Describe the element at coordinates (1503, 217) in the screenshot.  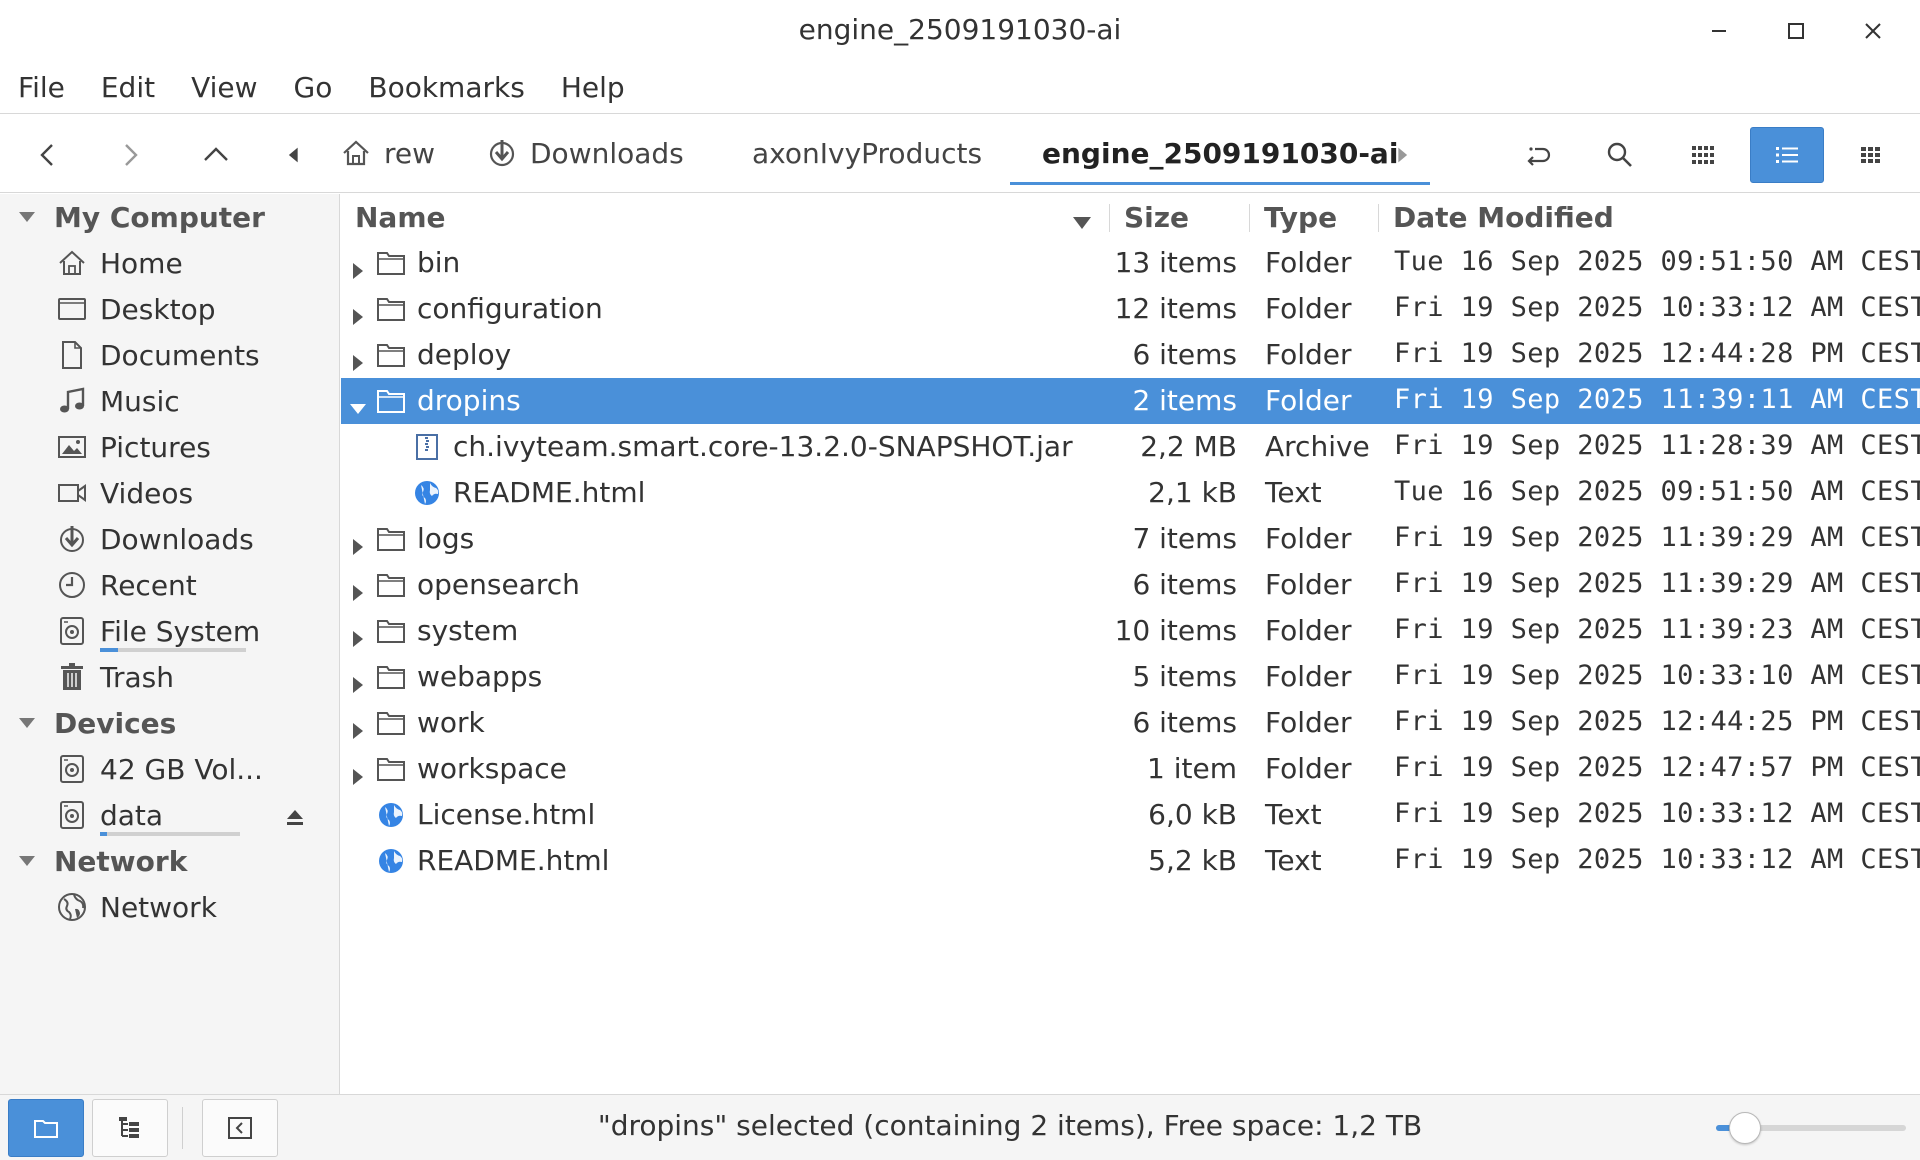
I see `column-header-date: Date Modified` at that location.